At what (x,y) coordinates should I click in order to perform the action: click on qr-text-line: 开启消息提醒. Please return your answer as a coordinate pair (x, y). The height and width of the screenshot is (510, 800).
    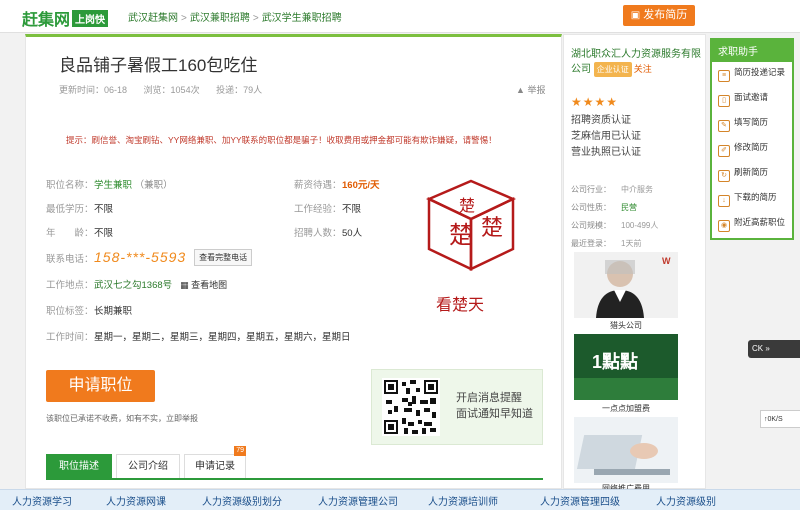
    Looking at the image, I should click on (489, 398).